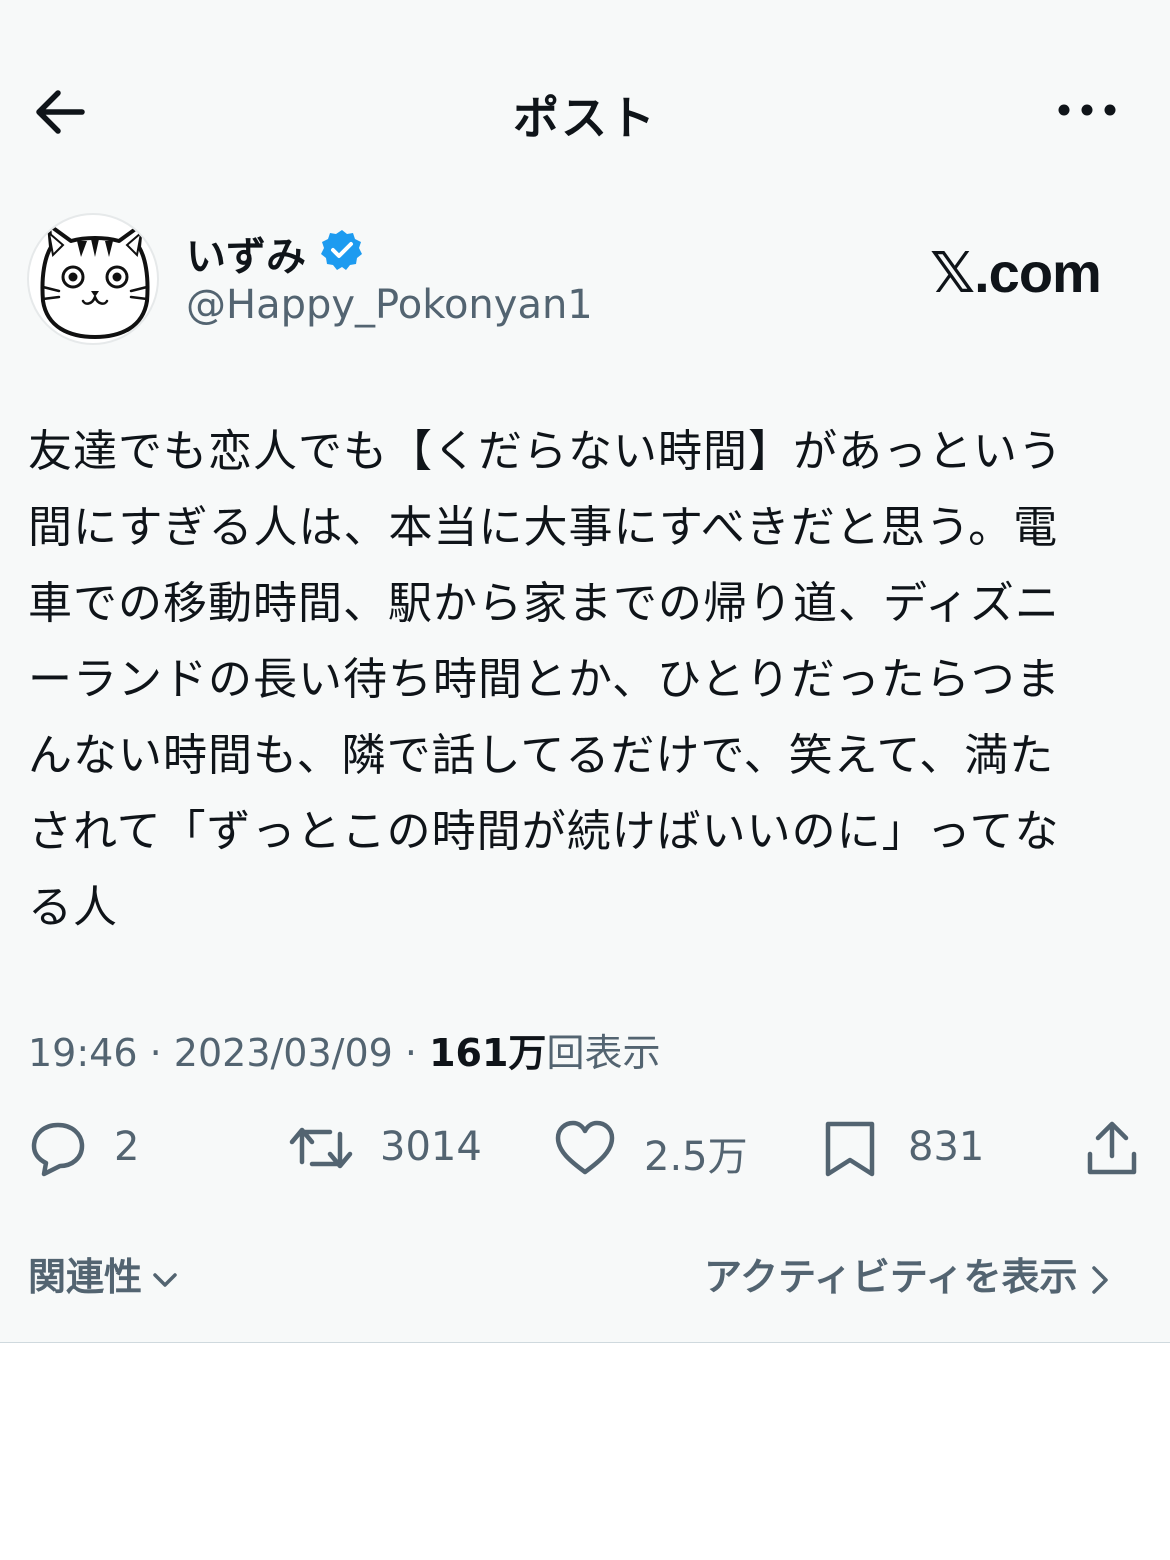 The height and width of the screenshot is (1560, 1170). I want to click on page-title: ポスト, so click(585, 118).